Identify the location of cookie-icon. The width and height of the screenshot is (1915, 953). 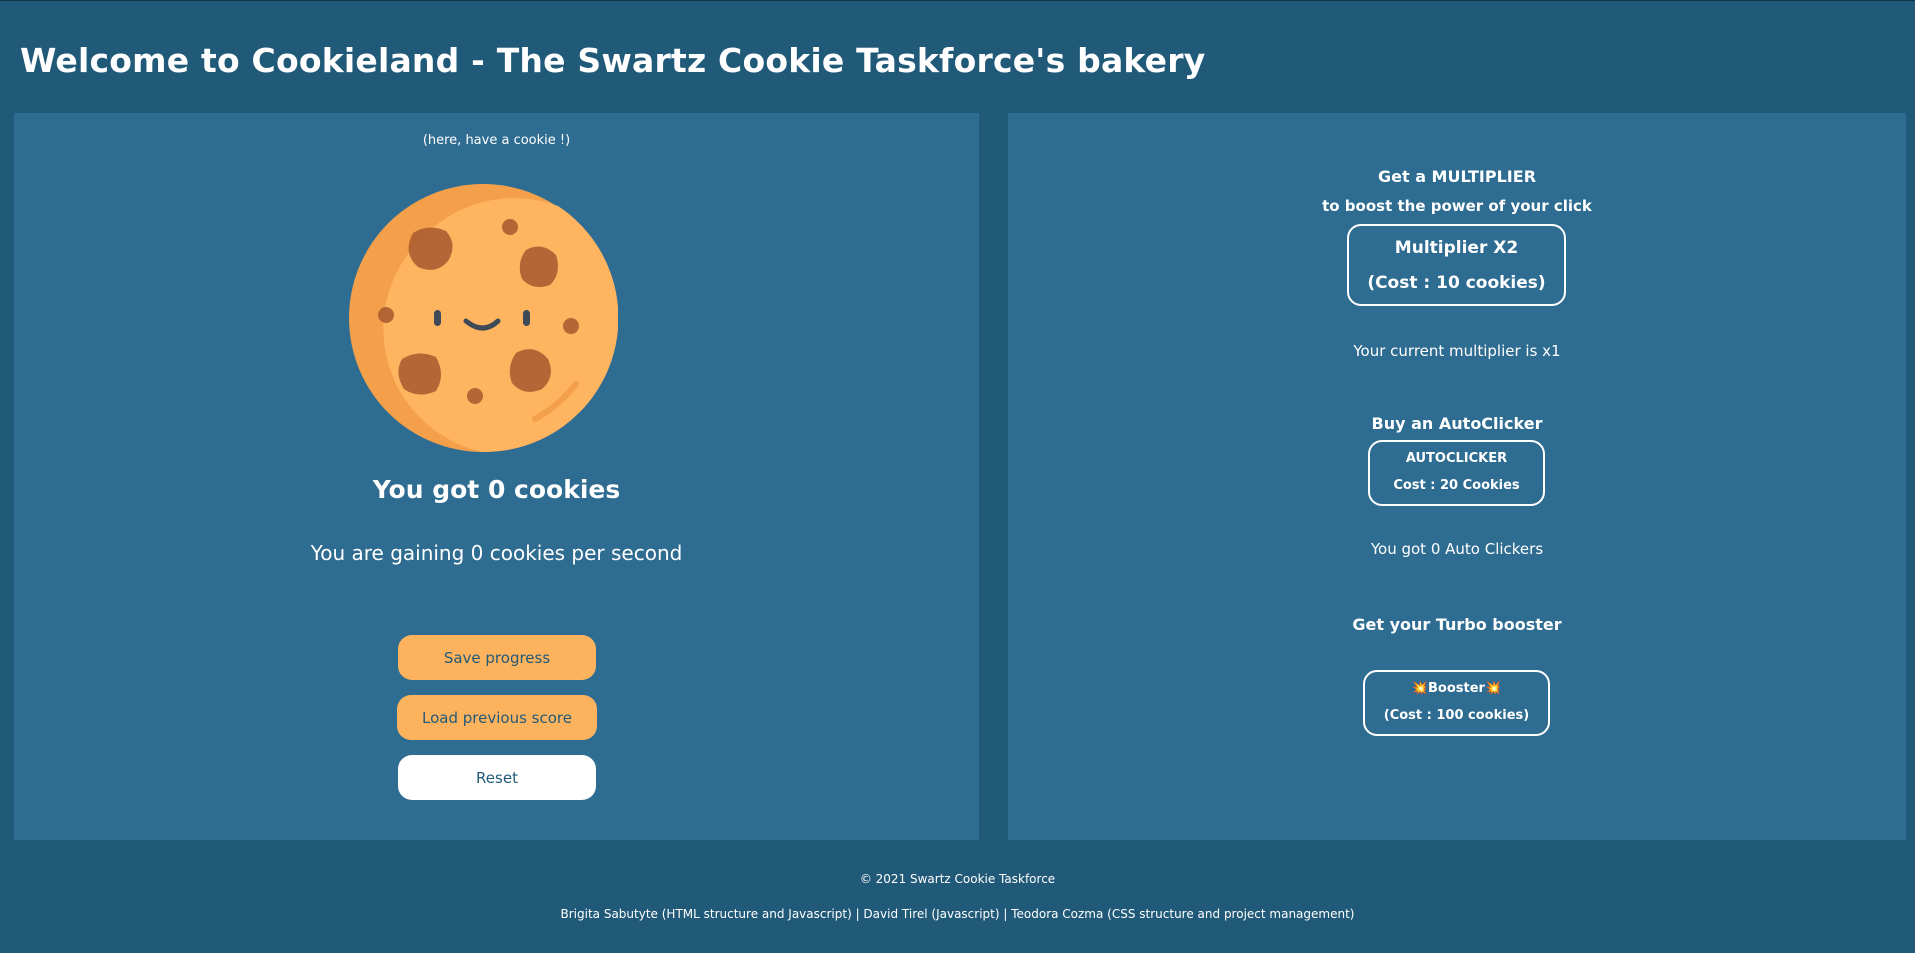
(483, 318).